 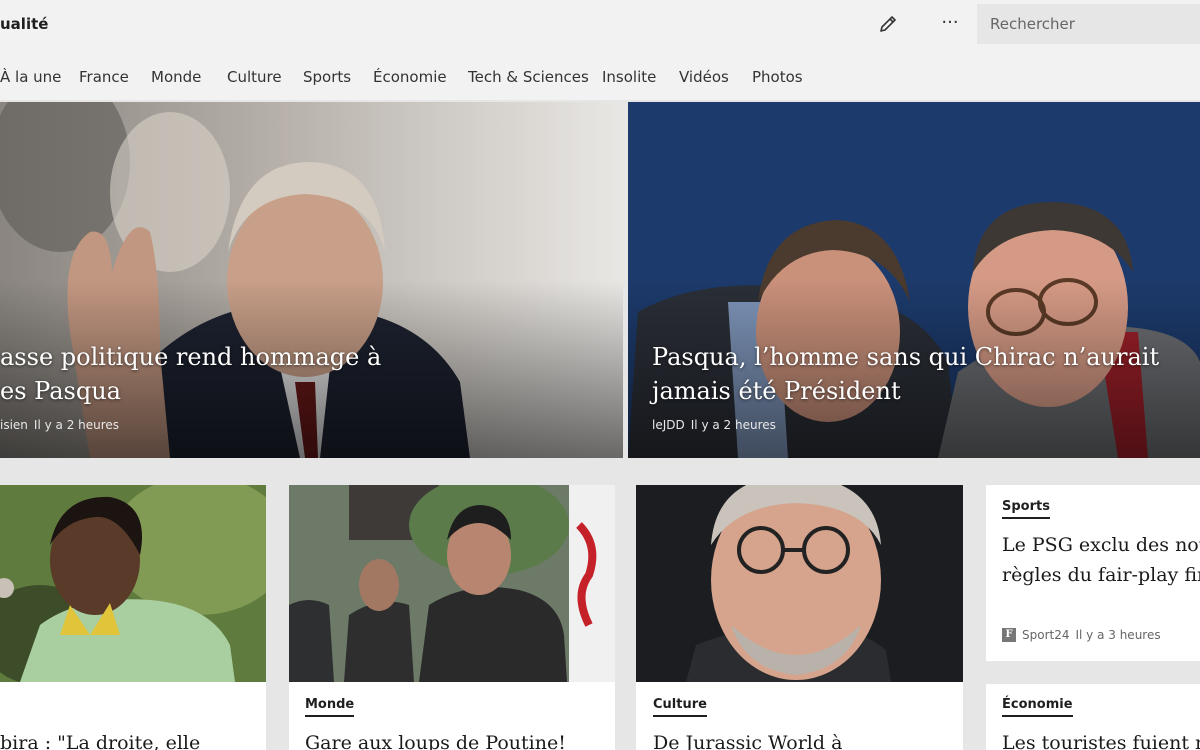 What do you see at coordinates (14, 425) in the screenshot?
I see `hero-source-1: isien` at bounding box center [14, 425].